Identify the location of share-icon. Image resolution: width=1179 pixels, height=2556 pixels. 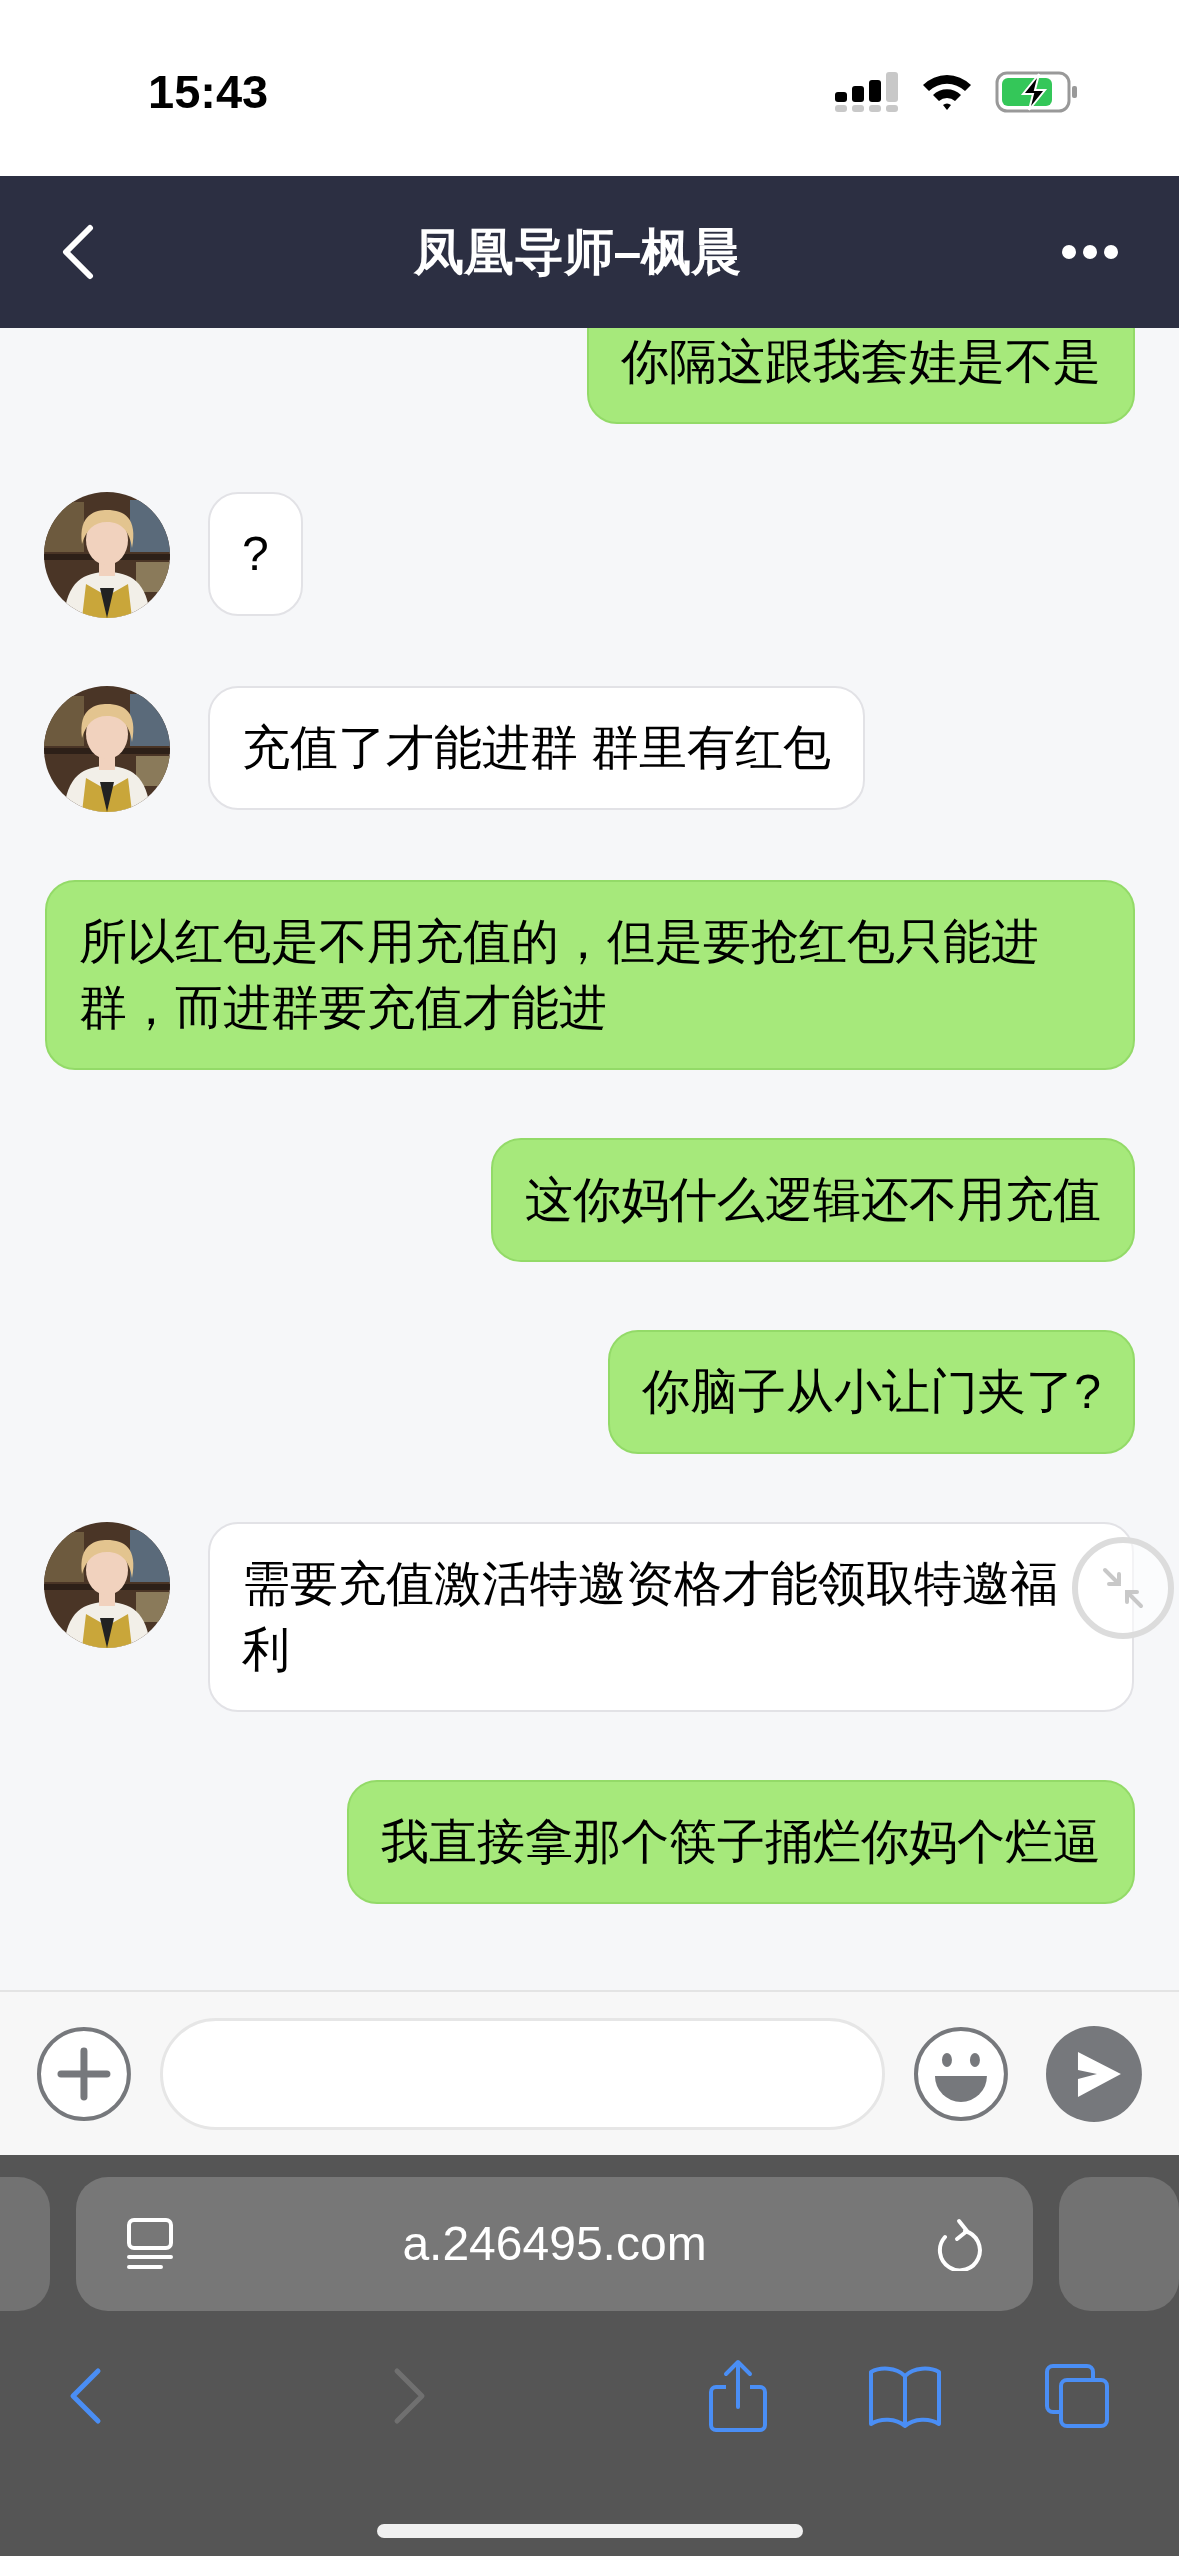
(737, 2396).